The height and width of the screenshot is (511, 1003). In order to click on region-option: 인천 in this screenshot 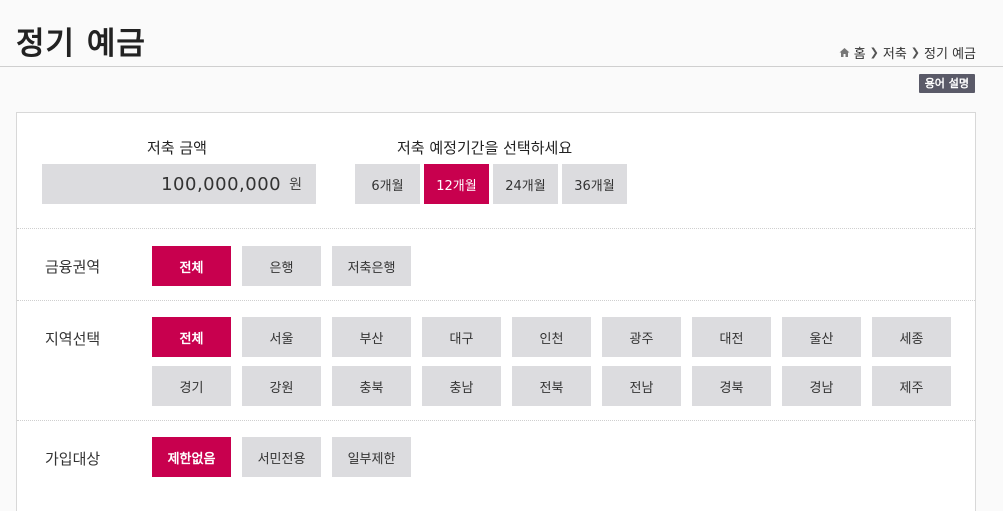, I will do `click(551, 337)`.